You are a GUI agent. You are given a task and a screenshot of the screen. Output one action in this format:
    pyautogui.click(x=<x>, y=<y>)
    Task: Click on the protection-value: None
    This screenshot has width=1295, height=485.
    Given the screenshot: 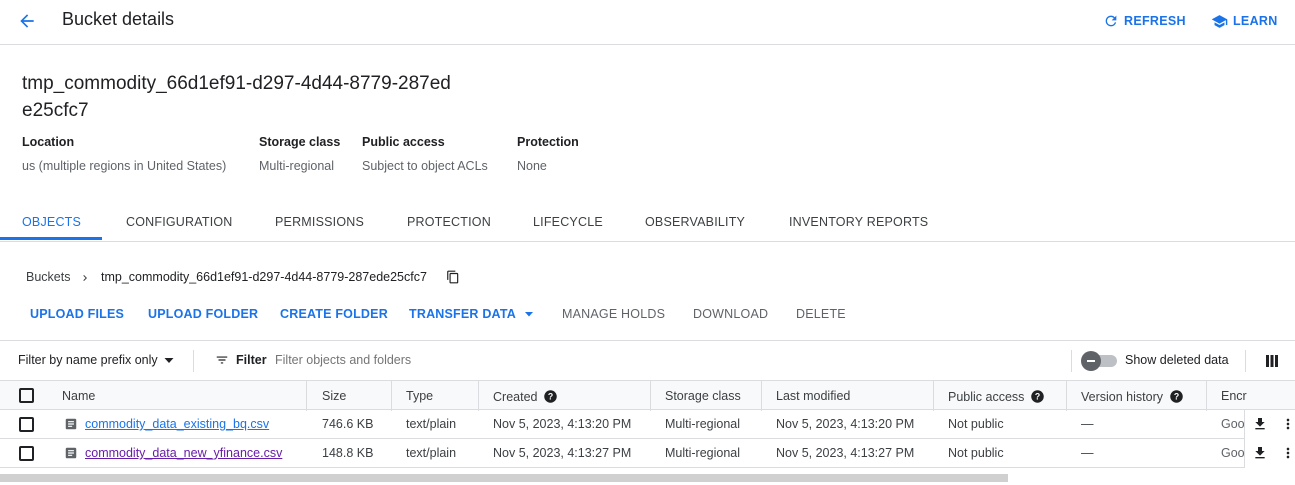 What is the action you would take?
    pyautogui.click(x=532, y=166)
    